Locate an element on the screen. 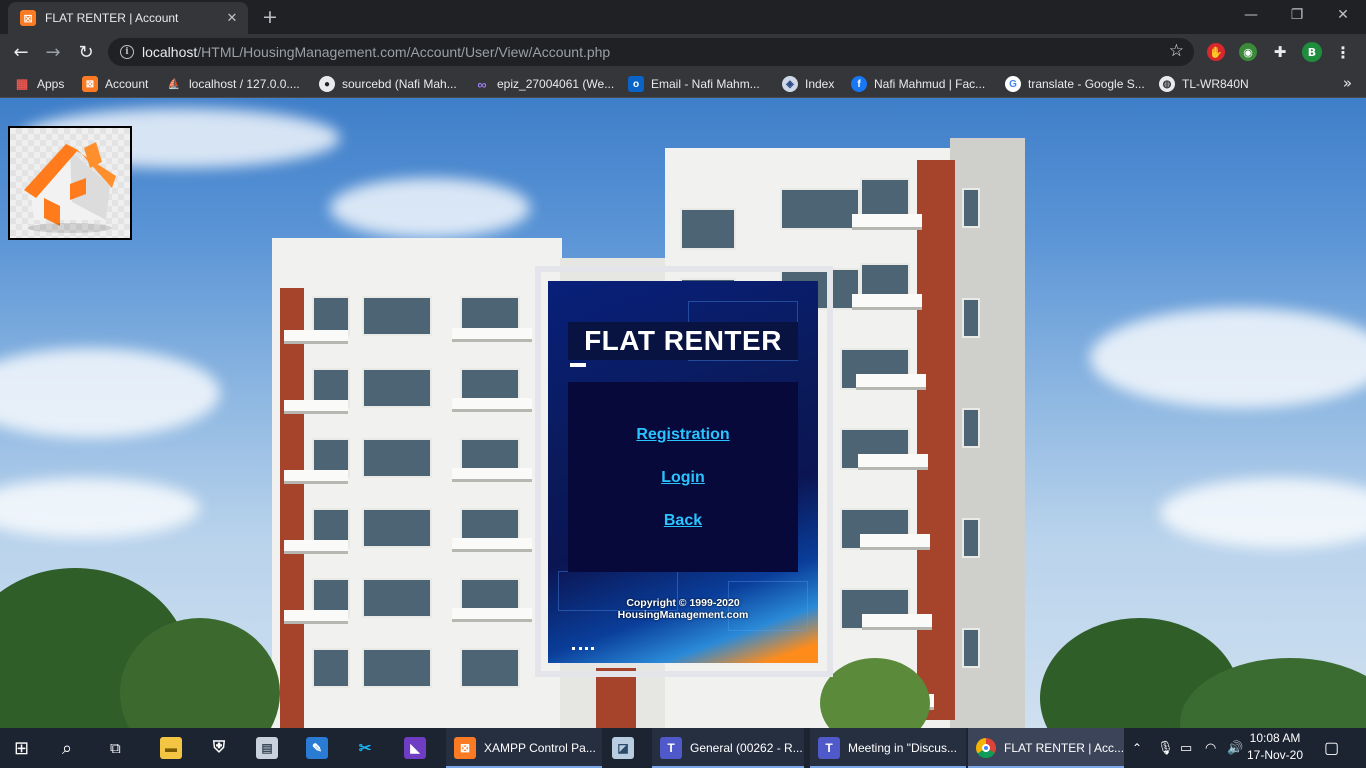 This screenshot has height=768, width=1366. snipping-tool-icon: ✂ is located at coordinates (365, 748).